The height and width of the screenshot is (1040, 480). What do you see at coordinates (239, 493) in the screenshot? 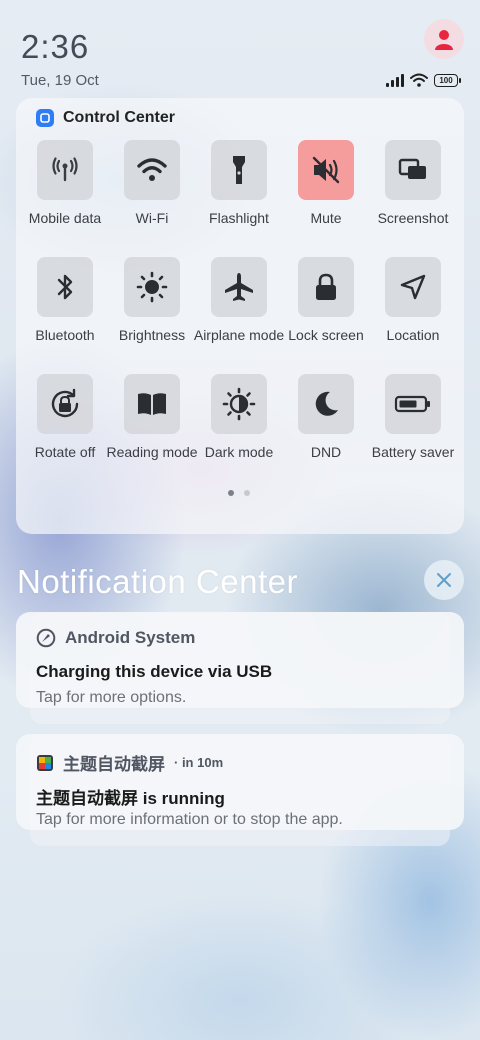
I see `page-indicator` at bounding box center [239, 493].